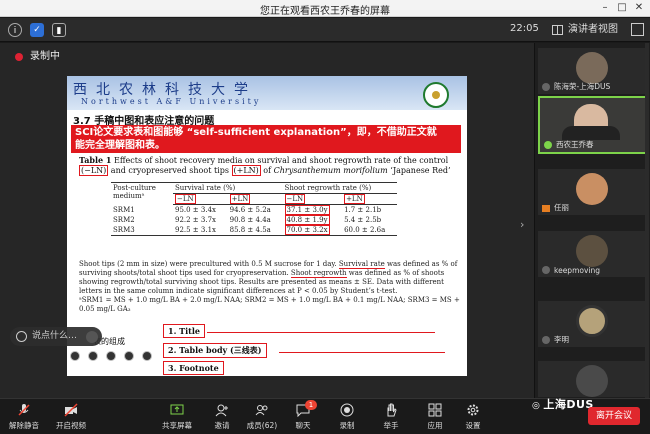  What do you see at coordinates (200, 230) in the screenshot?
I see `cell-survival-minus: 92.5 ± 3.1x` at bounding box center [200, 230].